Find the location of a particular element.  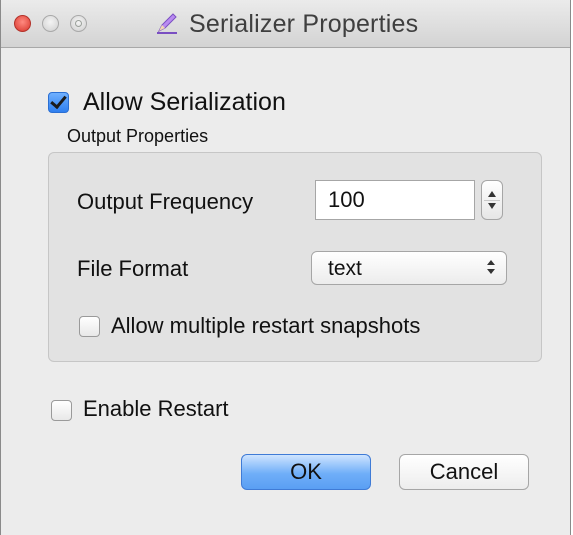

ok-button: OK is located at coordinates (306, 472).